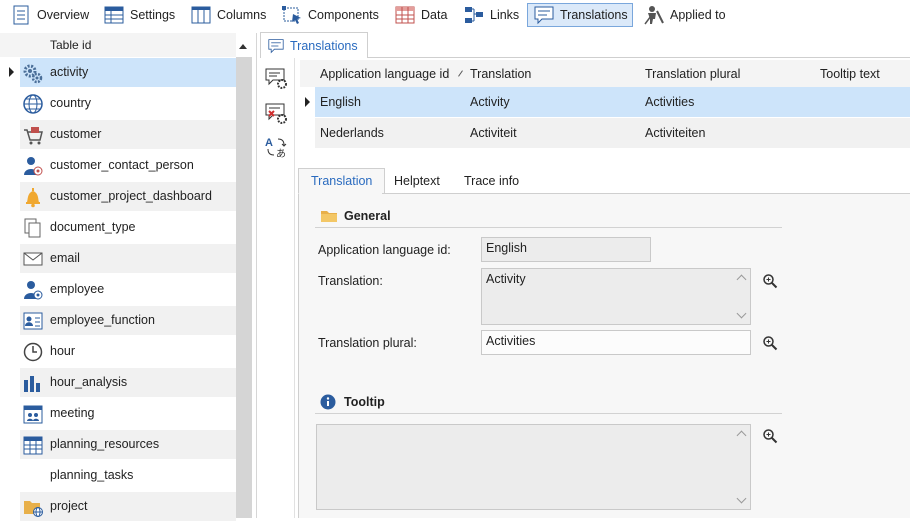 This screenshot has height=522, width=910. I want to click on tab-strip-border, so click(639, 57).